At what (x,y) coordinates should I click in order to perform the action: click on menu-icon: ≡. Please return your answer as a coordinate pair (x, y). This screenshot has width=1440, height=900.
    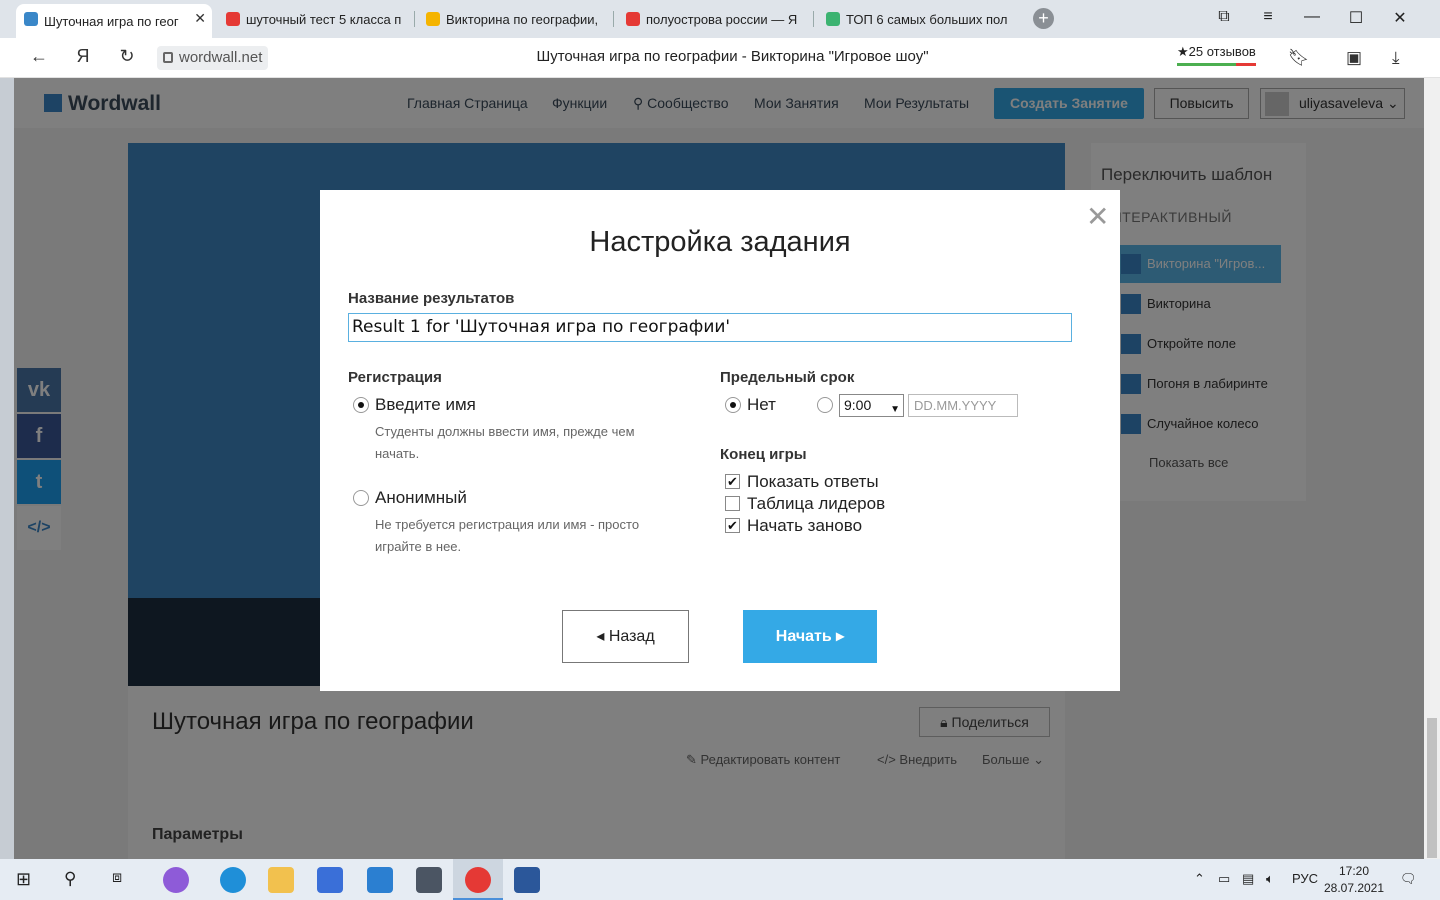
    Looking at the image, I should click on (1268, 17).